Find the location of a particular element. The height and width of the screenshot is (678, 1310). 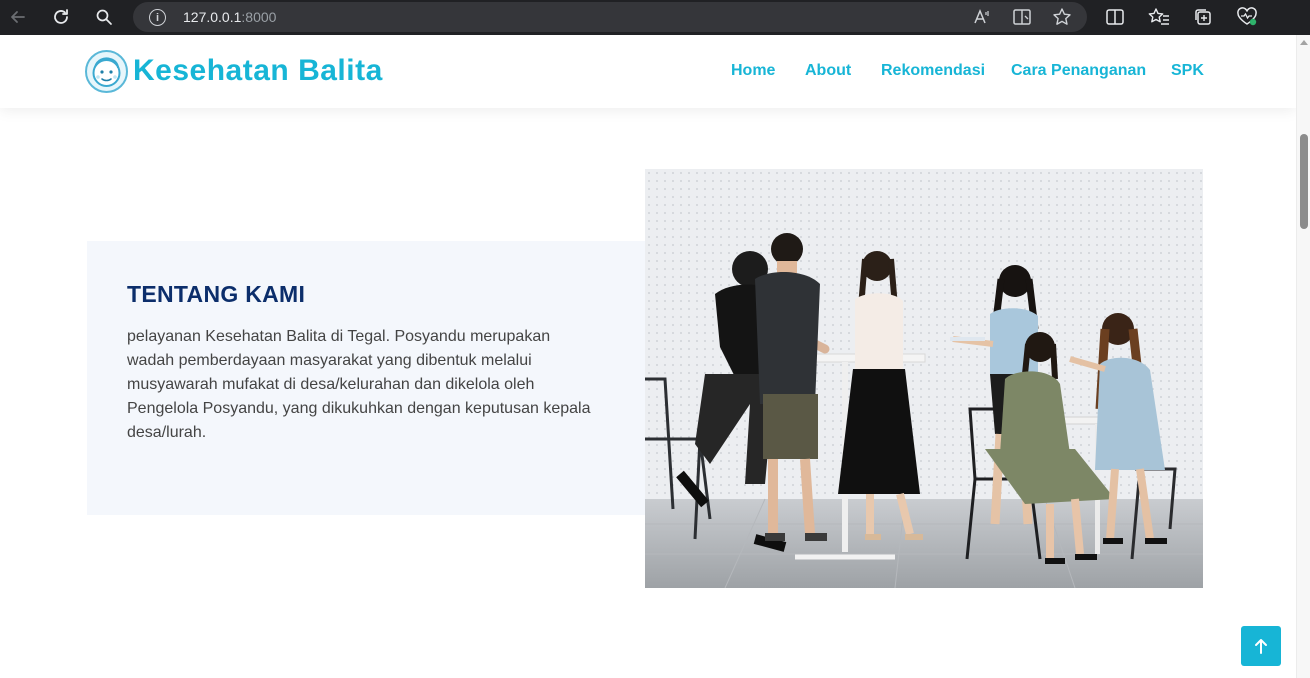

nav-home: Home is located at coordinates (753, 71).